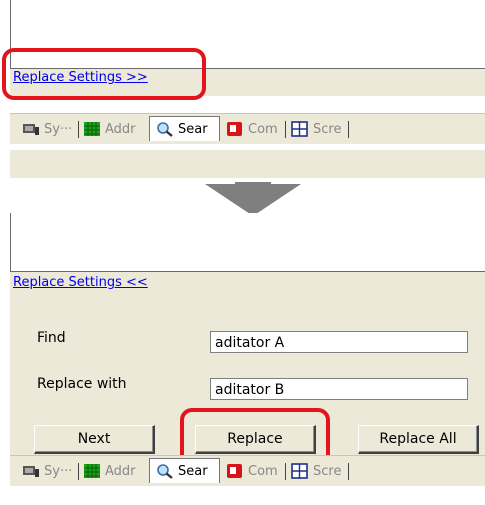 Image resolution: width=485 pixels, height=505 pixels. Describe the element at coordinates (247, 242) in the screenshot. I see `results-area-bottom` at that location.